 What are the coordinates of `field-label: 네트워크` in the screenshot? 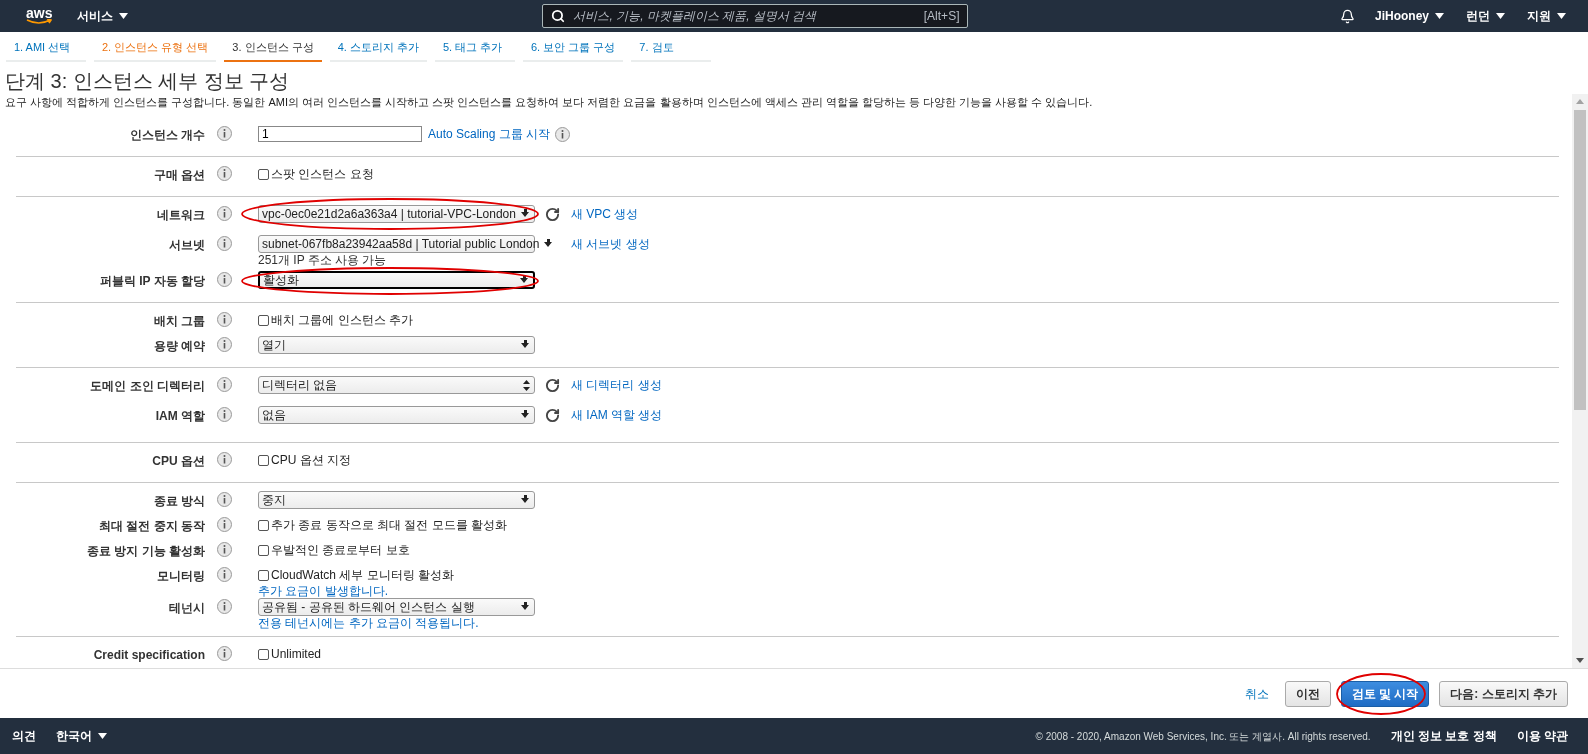 It's located at (180, 215).